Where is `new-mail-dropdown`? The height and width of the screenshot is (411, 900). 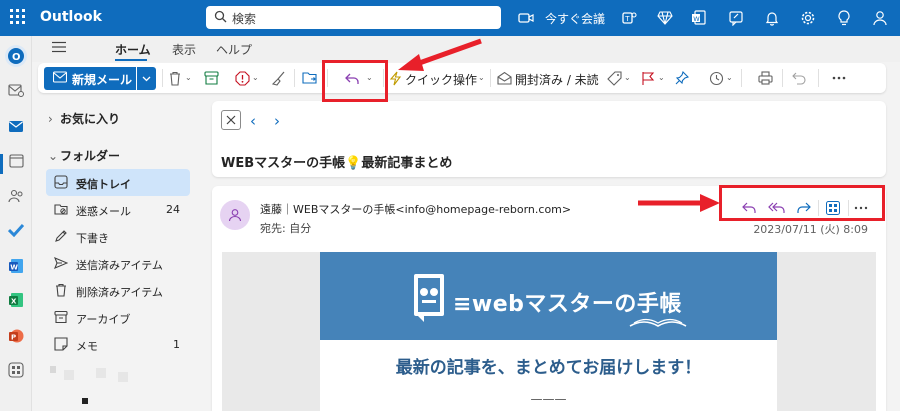 new-mail-dropdown is located at coordinates (146, 78).